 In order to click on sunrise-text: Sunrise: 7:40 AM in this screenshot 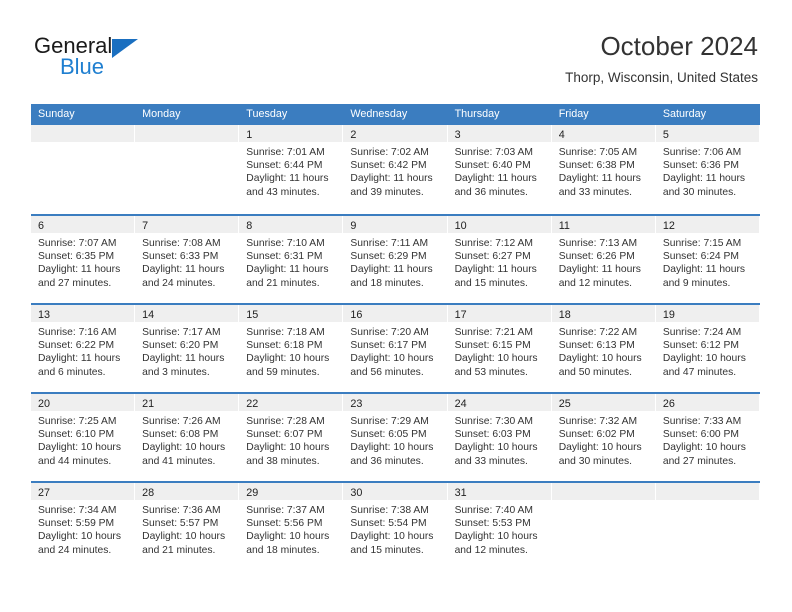, I will do `click(493, 510)`.